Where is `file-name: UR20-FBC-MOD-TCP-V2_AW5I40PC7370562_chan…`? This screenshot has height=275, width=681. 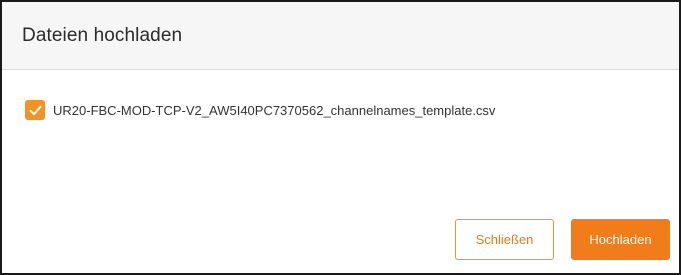 file-name: UR20-FBC-MOD-TCP-V2_AW5I40PC7370562_chan… is located at coordinates (274, 110).